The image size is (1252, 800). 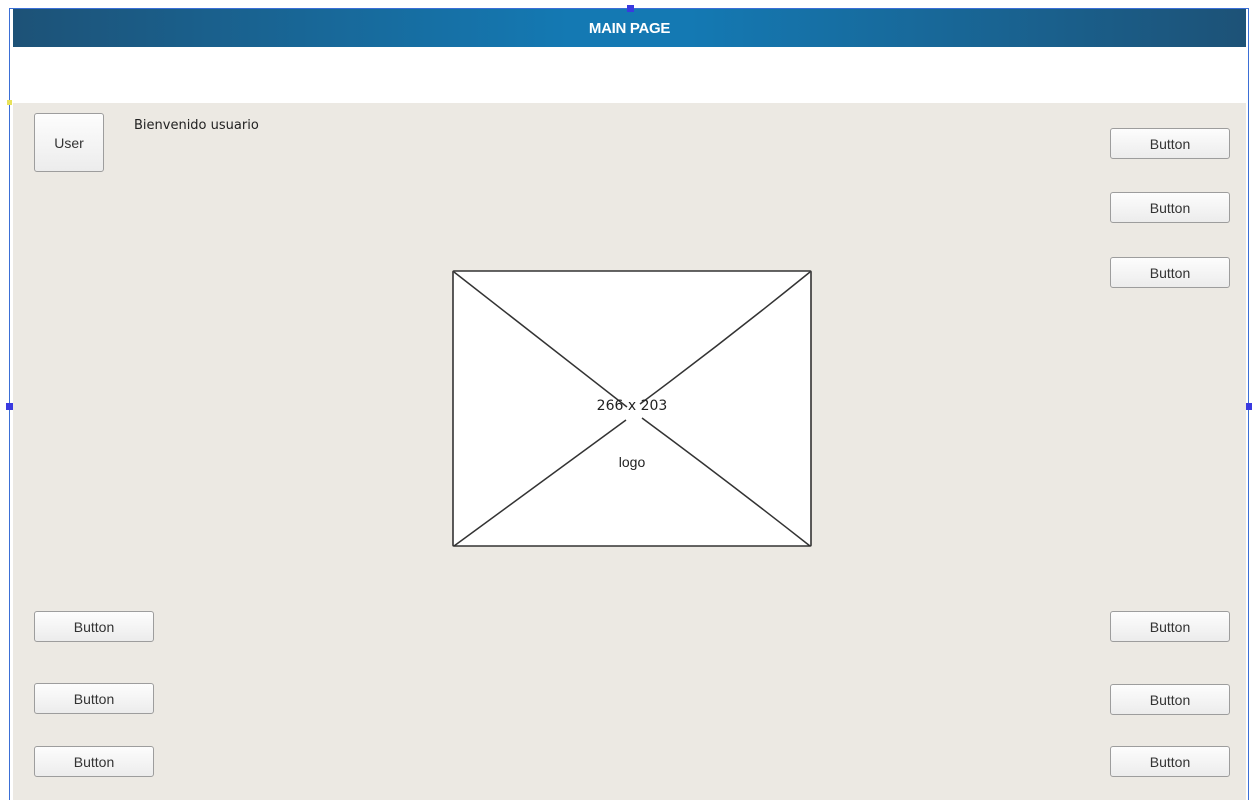 What do you see at coordinates (69, 142) in the screenshot?
I see `user-button: User` at bounding box center [69, 142].